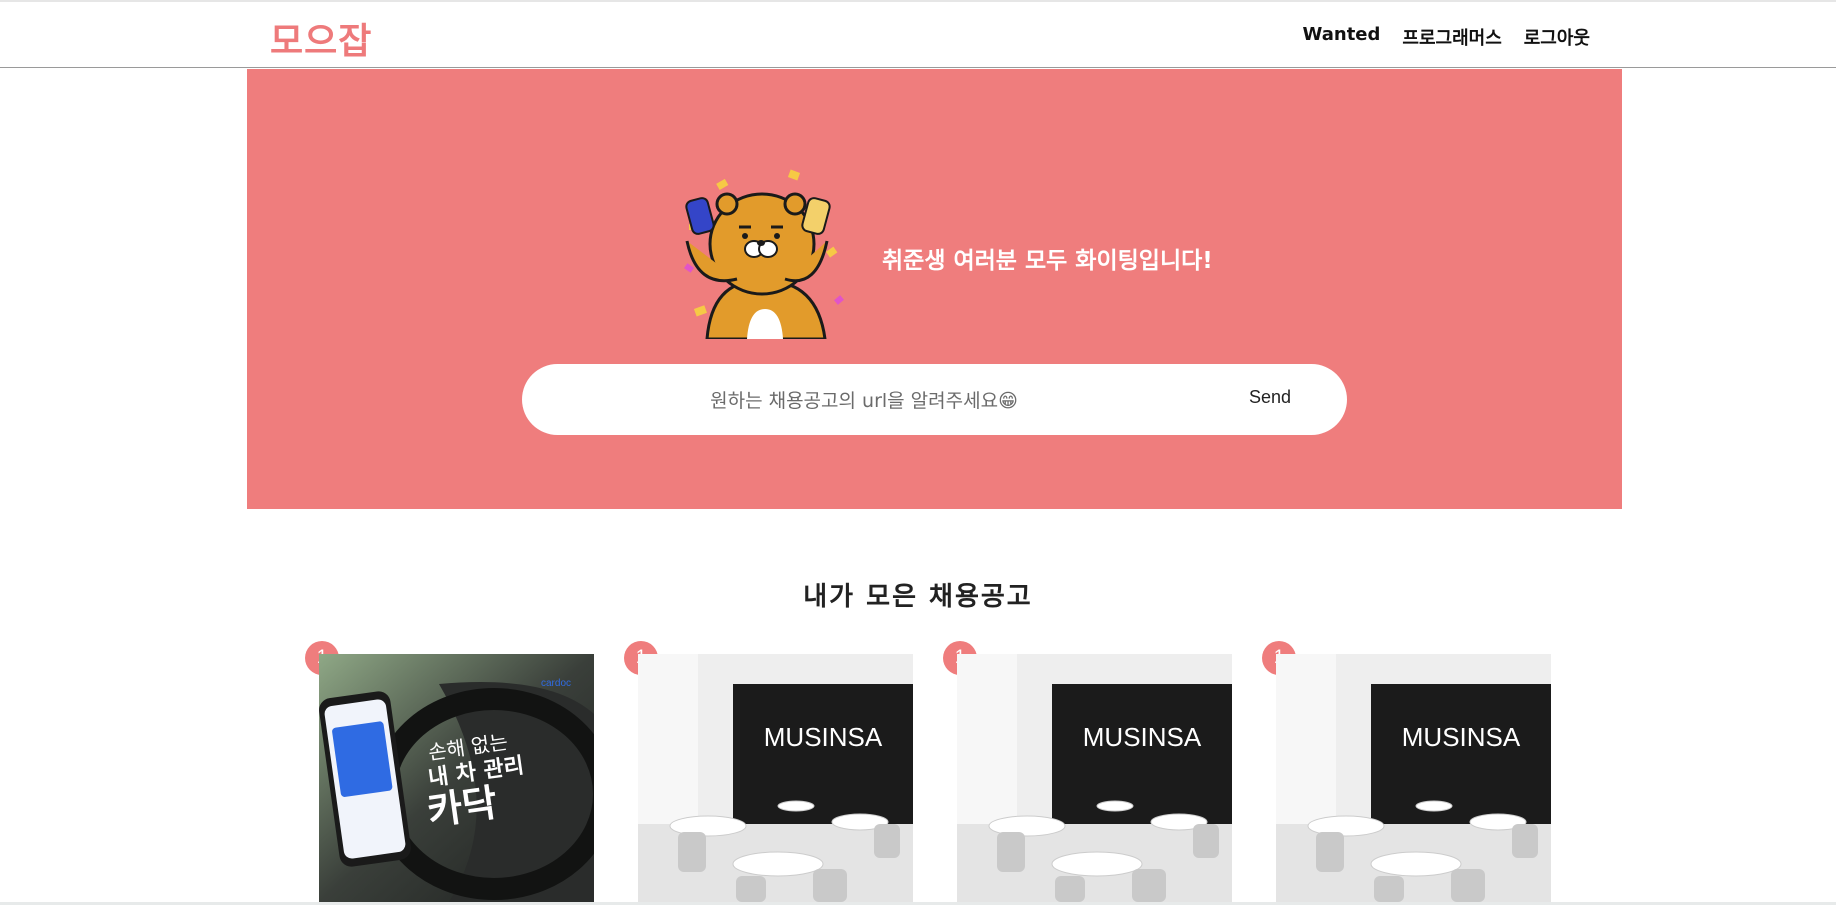 The height and width of the screenshot is (905, 1836). Describe the element at coordinates (1557, 37) in the screenshot. I see `nav-logout-link: 로그아웃` at that location.